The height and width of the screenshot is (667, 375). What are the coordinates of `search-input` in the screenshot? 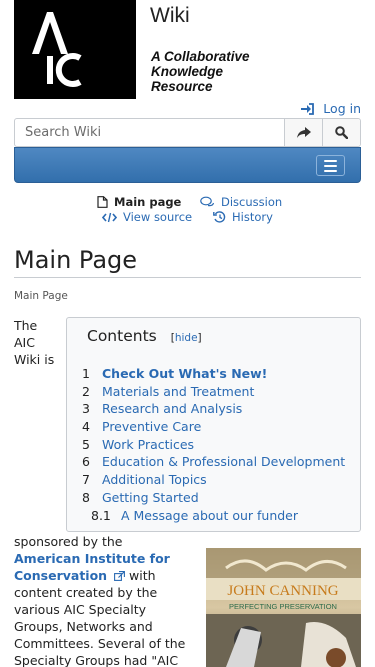 It's located at (149, 132).